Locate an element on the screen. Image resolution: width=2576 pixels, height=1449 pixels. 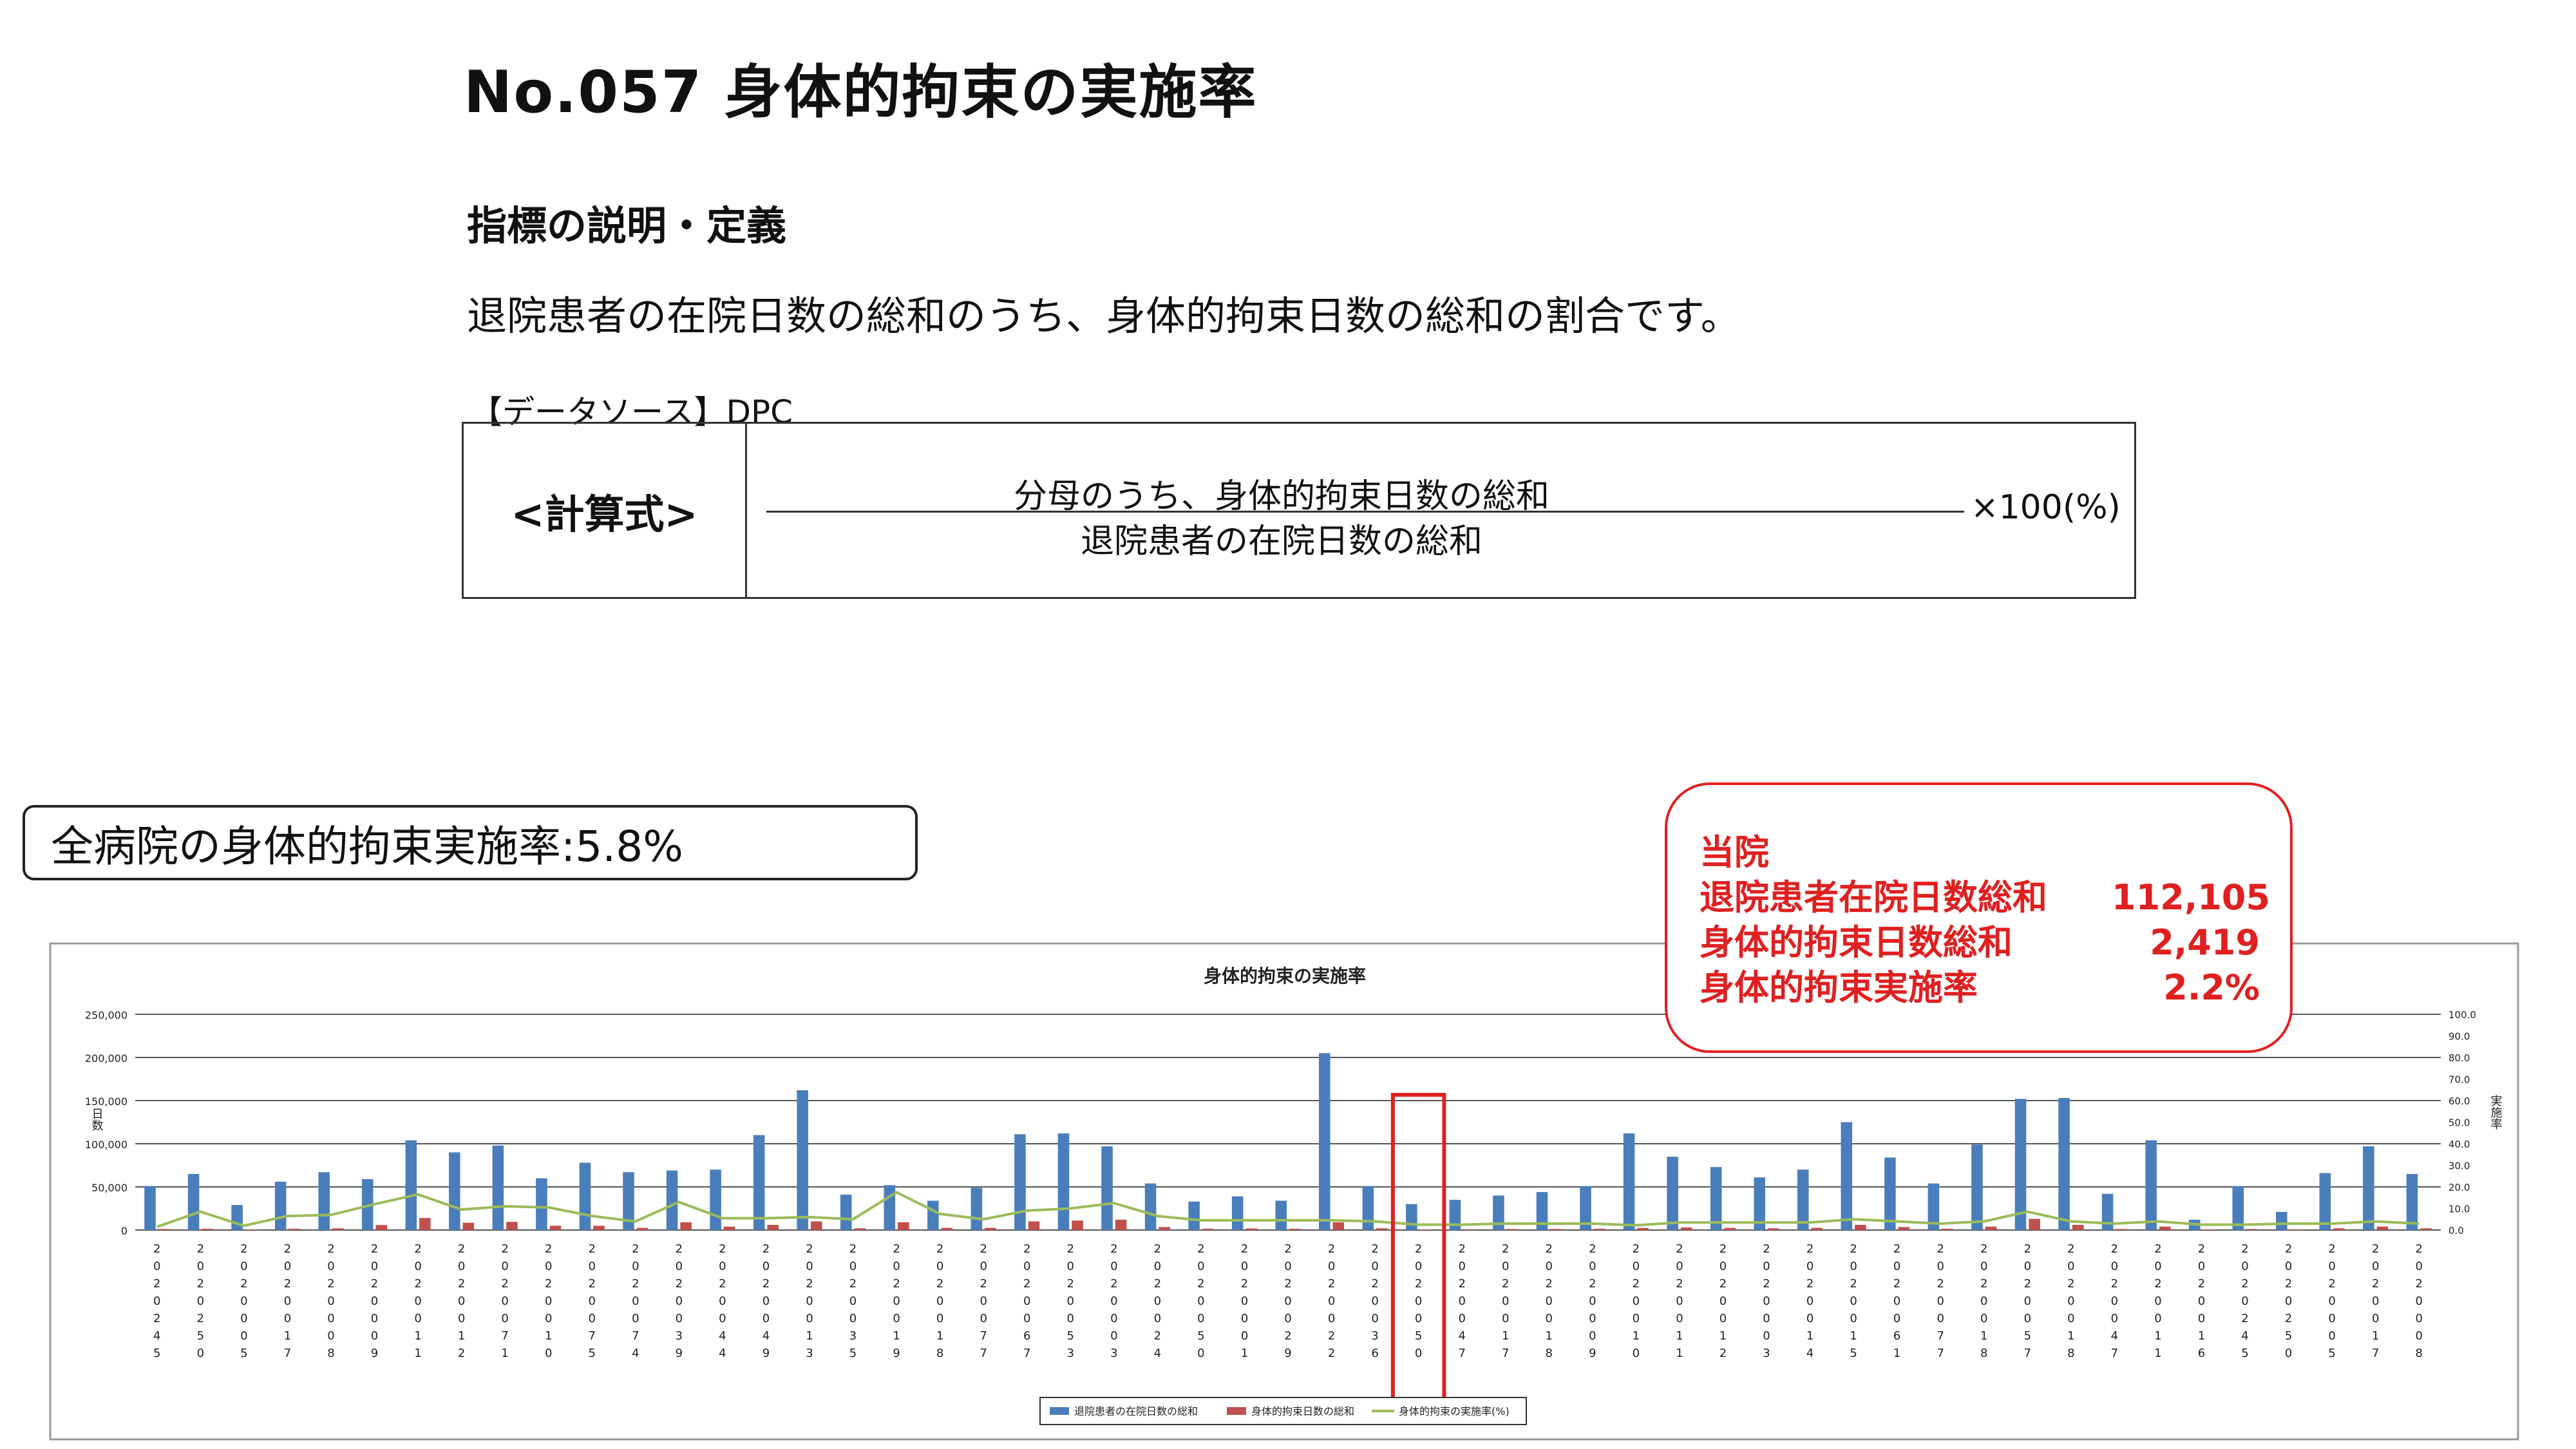
x-tick-label: 8 is located at coordinates (1983, 1353).